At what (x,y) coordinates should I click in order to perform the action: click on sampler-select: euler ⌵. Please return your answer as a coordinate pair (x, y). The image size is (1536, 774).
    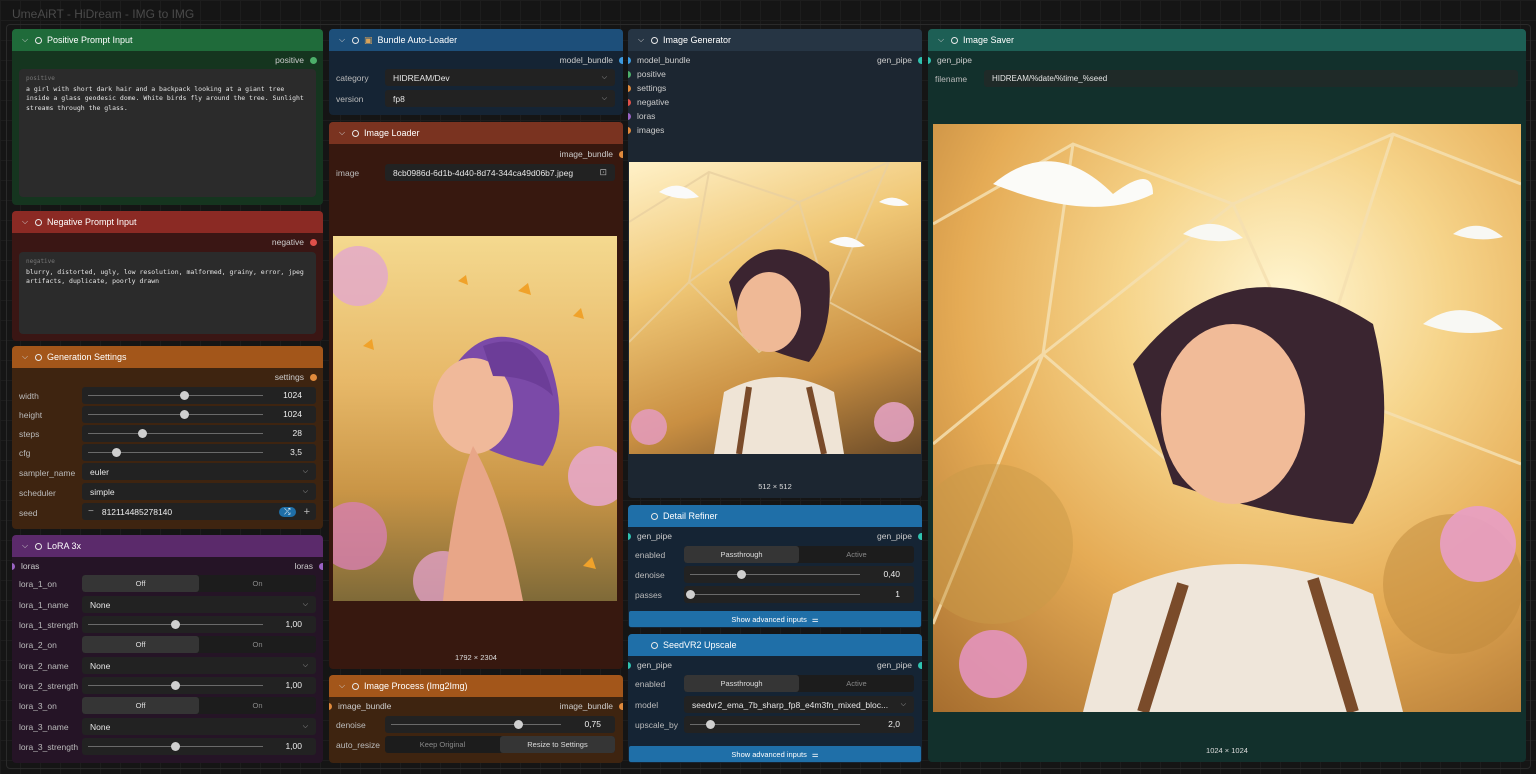
    Looking at the image, I should click on (199, 471).